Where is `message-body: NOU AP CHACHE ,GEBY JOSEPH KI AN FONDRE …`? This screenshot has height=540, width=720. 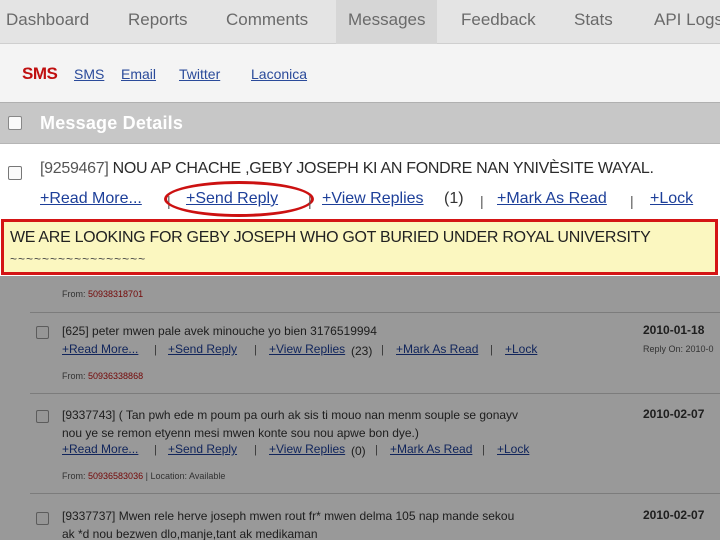
message-body: NOU AP CHACHE ,GEBY JOSEPH KI AN FONDRE … is located at coordinates (383, 168).